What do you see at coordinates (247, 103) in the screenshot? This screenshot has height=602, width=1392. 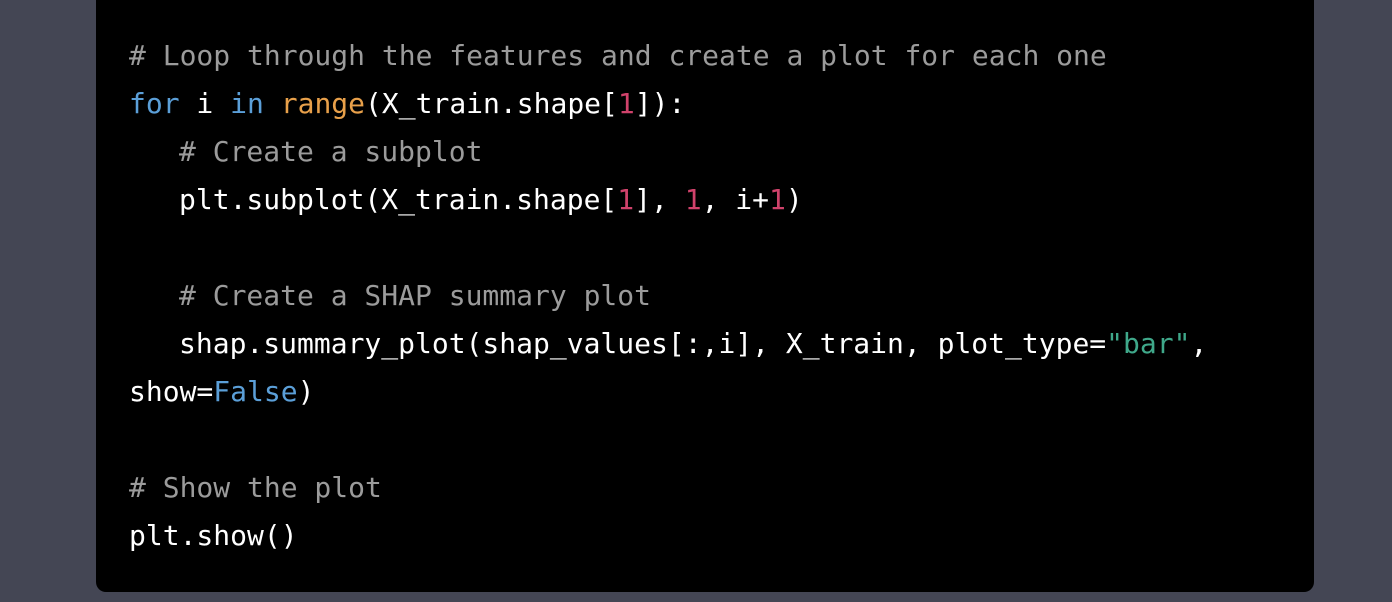 I see `keyword-in: in` at bounding box center [247, 103].